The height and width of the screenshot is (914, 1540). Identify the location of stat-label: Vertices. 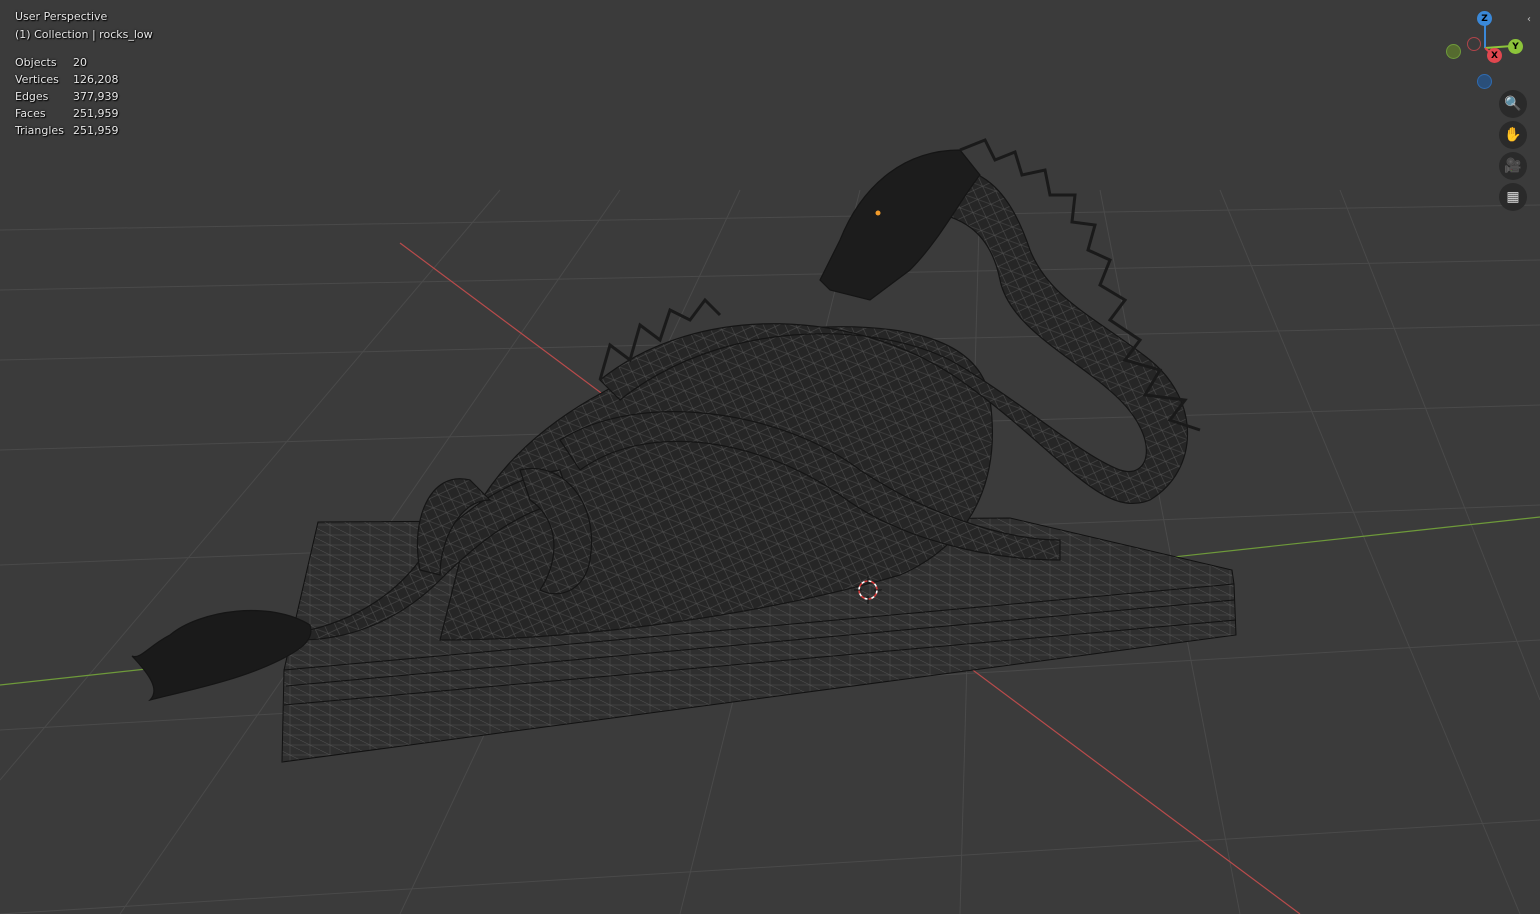
(37, 79).